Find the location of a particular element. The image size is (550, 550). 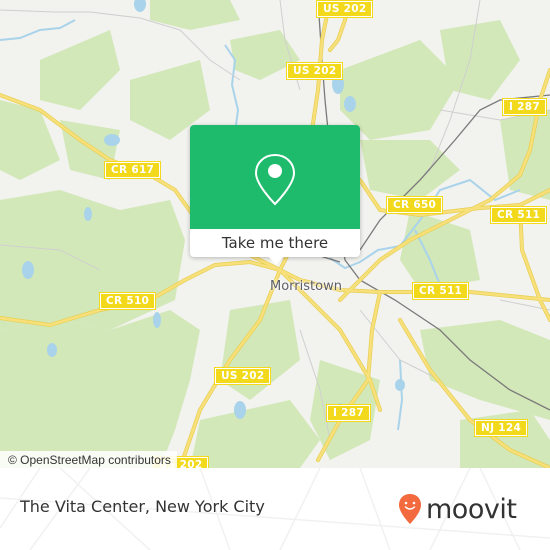

location-popup: Take me there is located at coordinates (275, 195).